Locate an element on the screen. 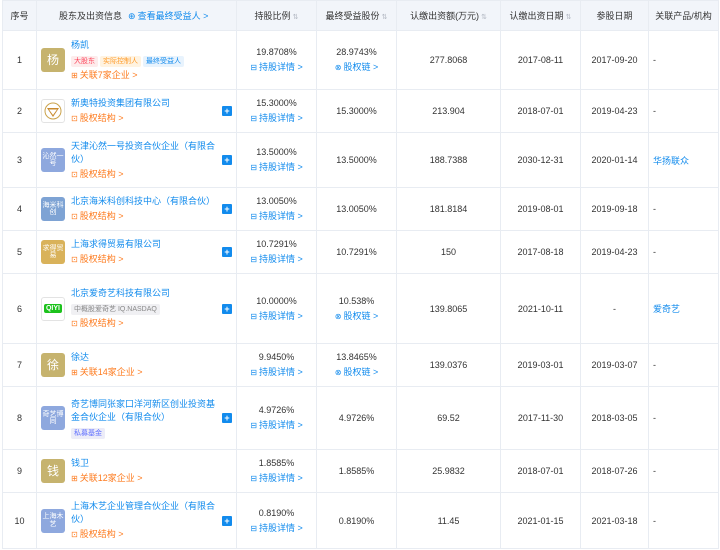 Image resolution: width=720 pixels, height=550 pixels. header-date: 认缴出资日期 ⇅ is located at coordinates (540, 15).